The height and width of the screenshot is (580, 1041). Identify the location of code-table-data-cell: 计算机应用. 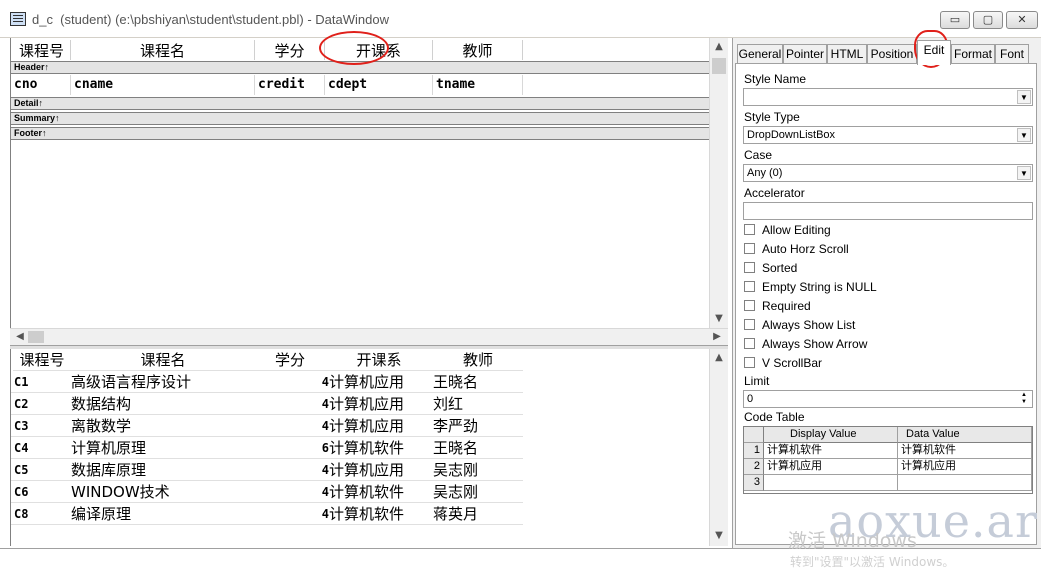
(965, 467).